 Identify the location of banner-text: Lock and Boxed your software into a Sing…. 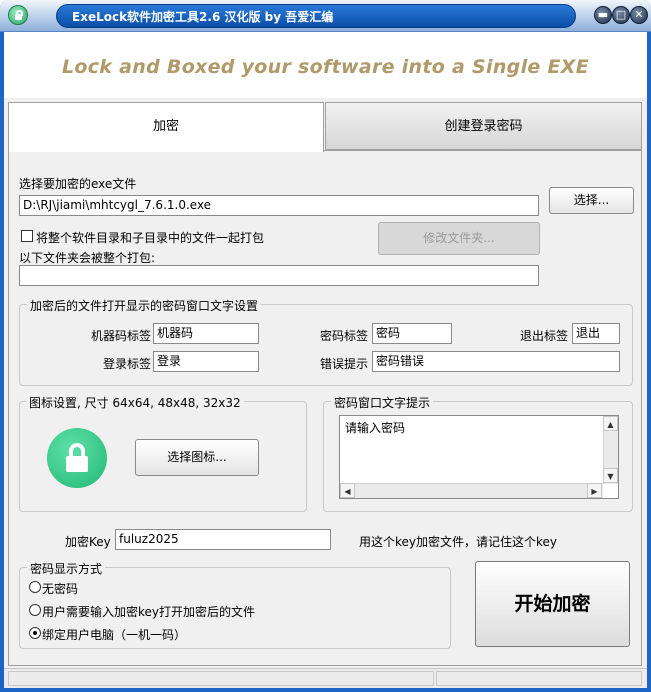
(325, 67).